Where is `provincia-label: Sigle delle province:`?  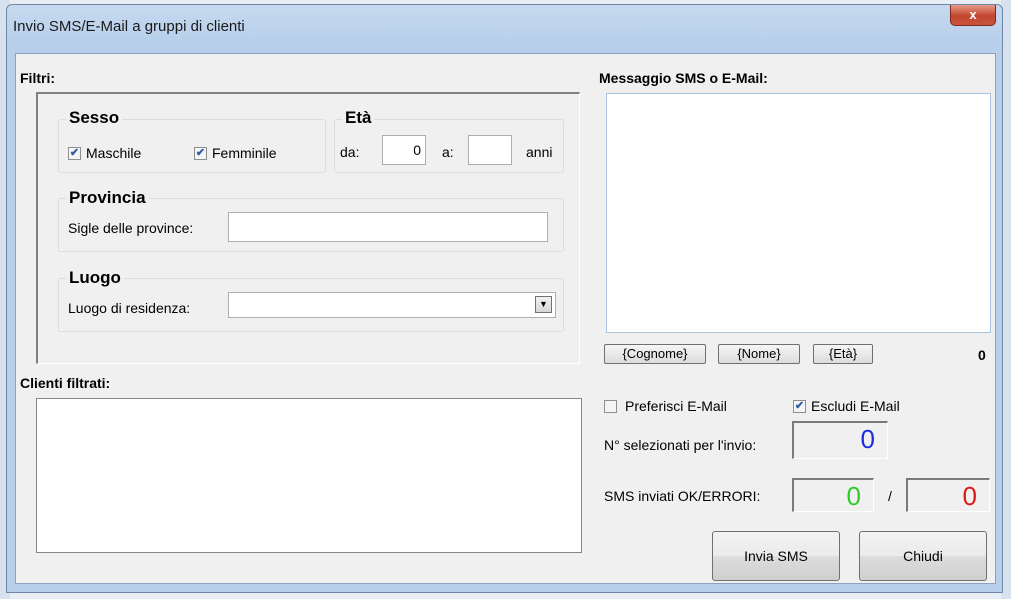
provincia-label: Sigle delle province: is located at coordinates (131, 228).